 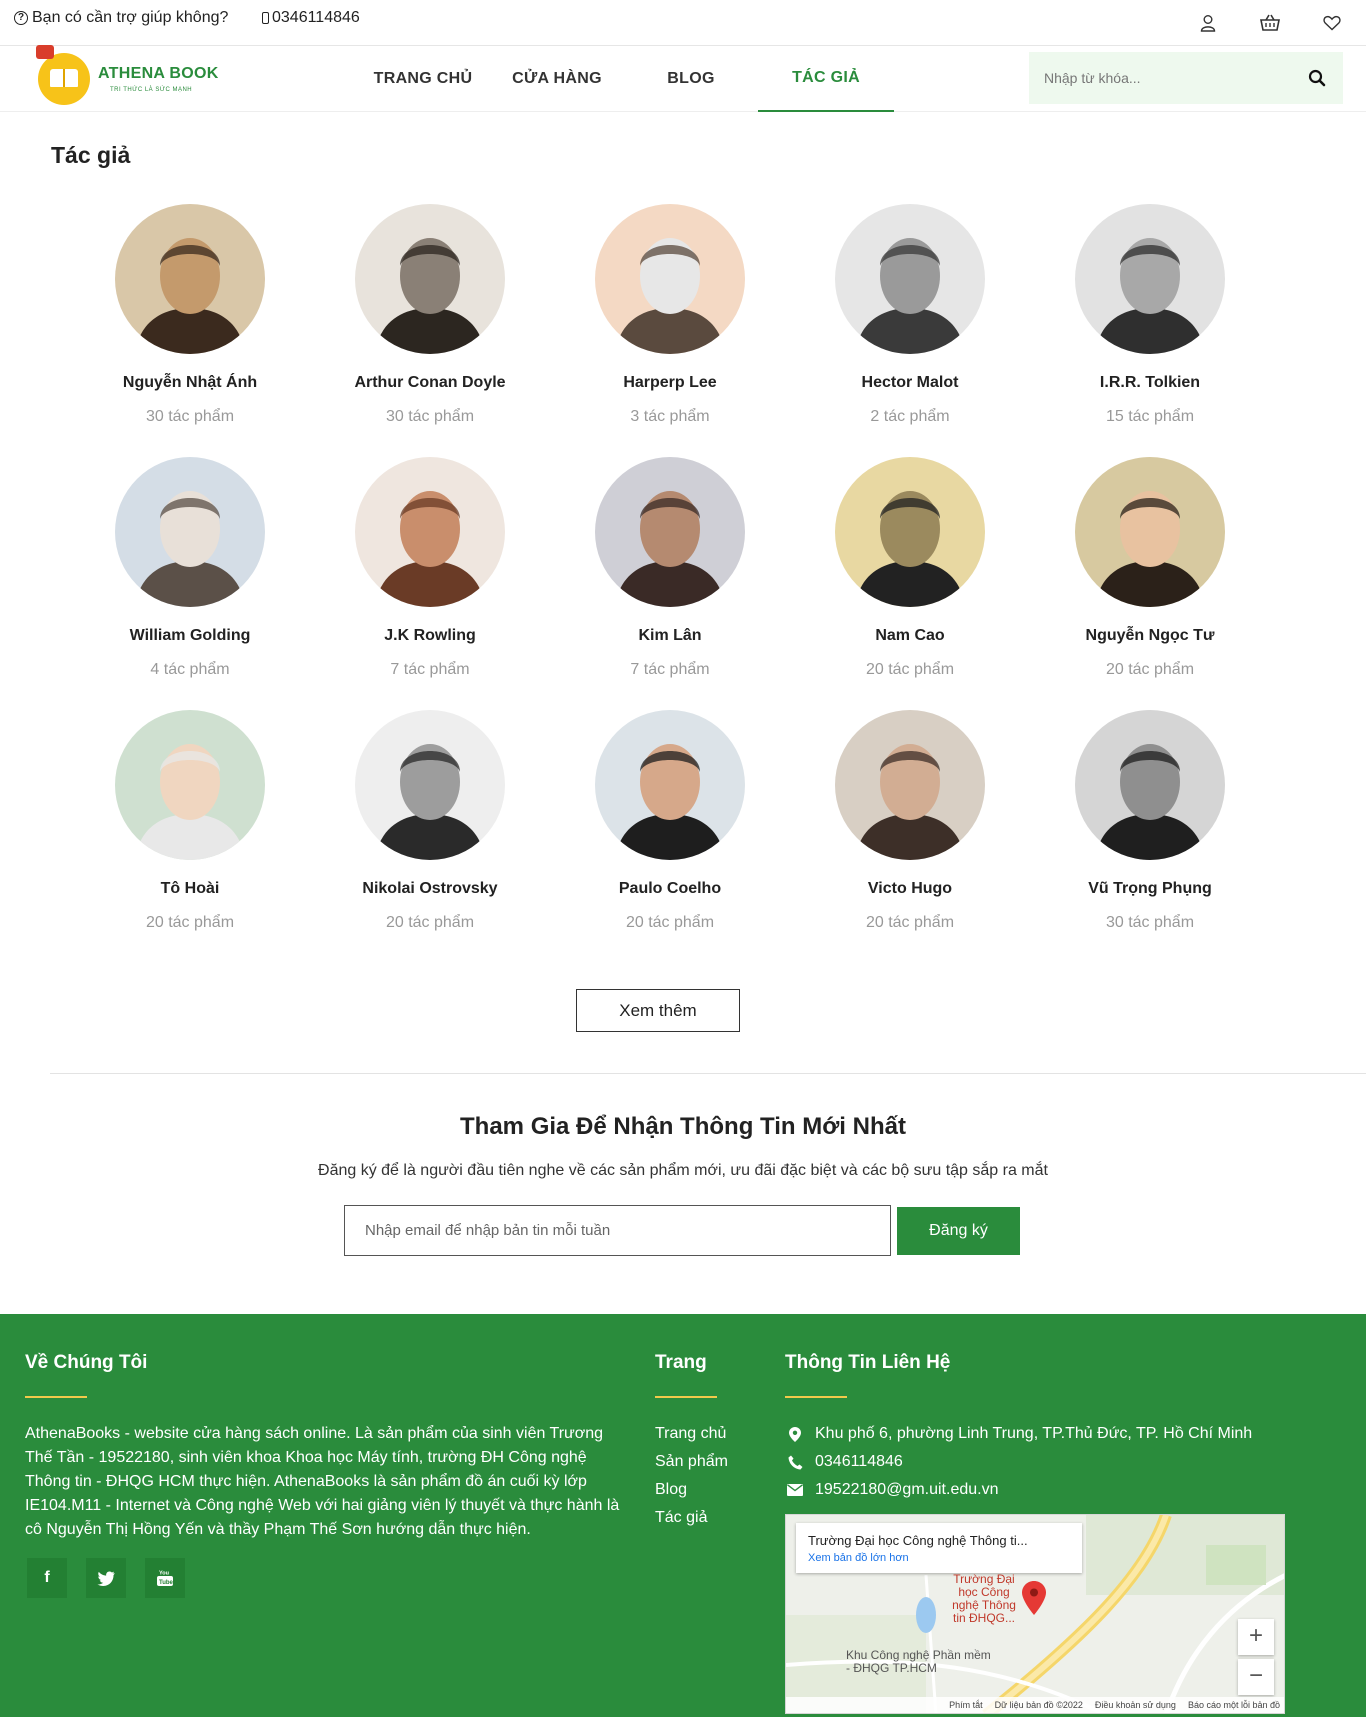 What do you see at coordinates (658, 1010) in the screenshot?
I see `view-more-button: Xem thêm` at bounding box center [658, 1010].